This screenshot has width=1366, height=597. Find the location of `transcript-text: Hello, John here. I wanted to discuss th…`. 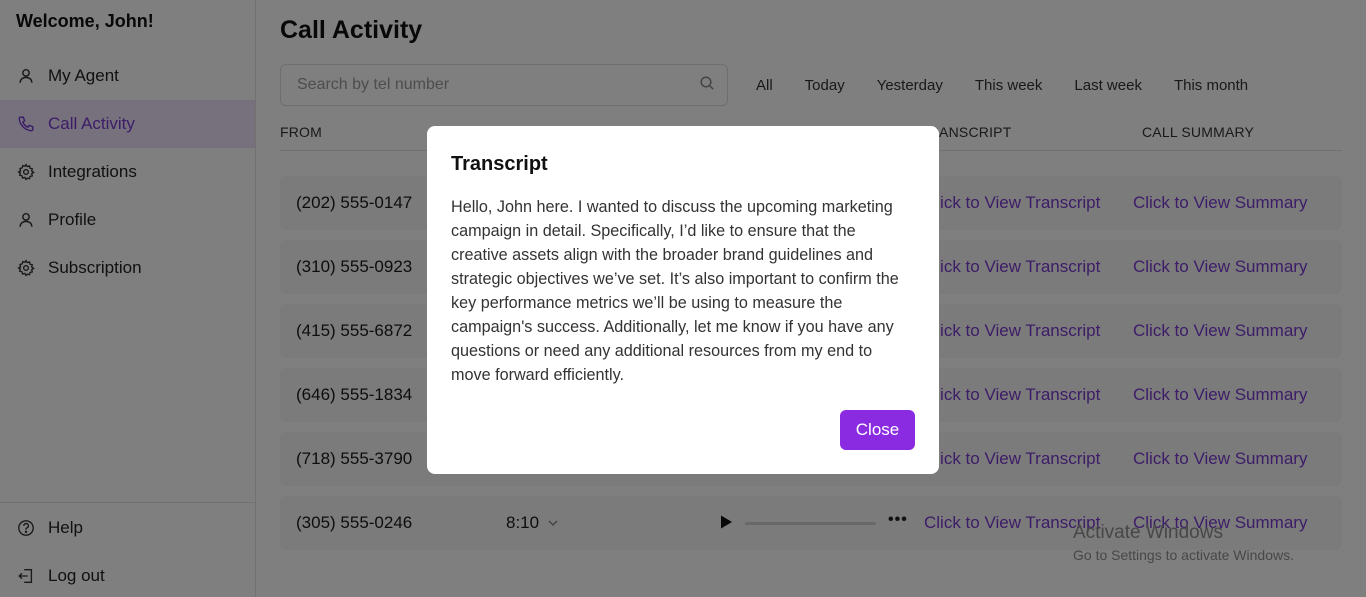

transcript-text: Hello, John here. I wanted to discuss th… is located at coordinates (675, 291).